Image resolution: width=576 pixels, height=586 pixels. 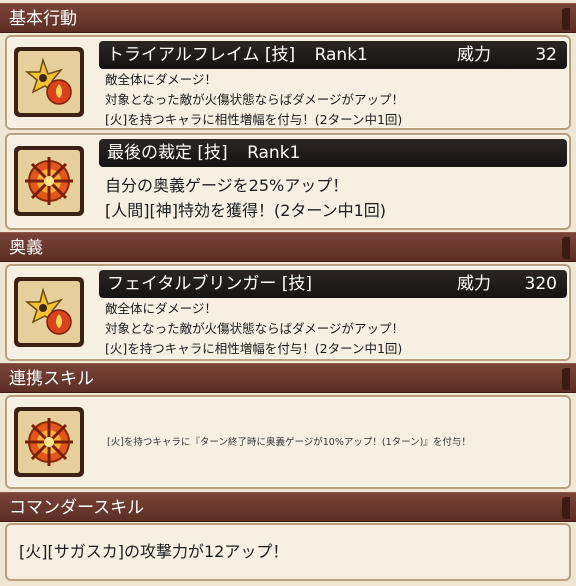 What do you see at coordinates (333, 153) in the screenshot?
I see `skill-title-bar: 最後の裁定 [技] Rank1` at bounding box center [333, 153].